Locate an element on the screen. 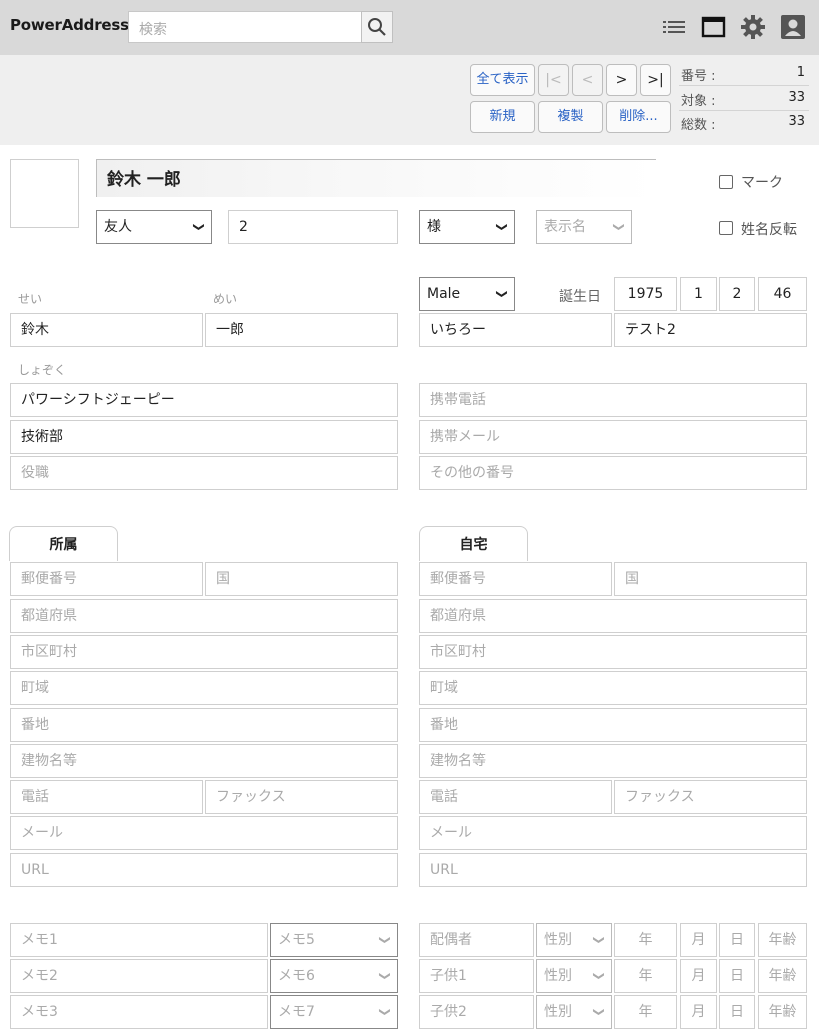  spouse-month-field: 月 is located at coordinates (698, 940).